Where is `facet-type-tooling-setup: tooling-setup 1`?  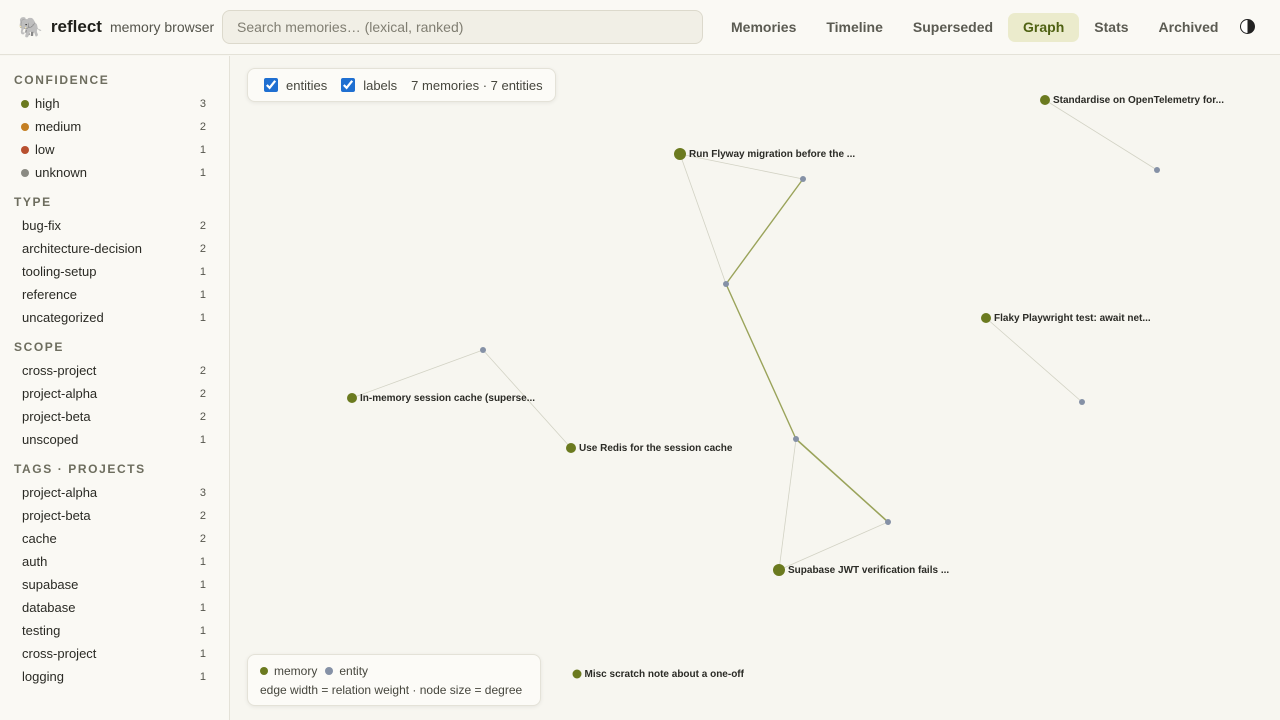 facet-type-tooling-setup: tooling-setup 1 is located at coordinates (114, 271).